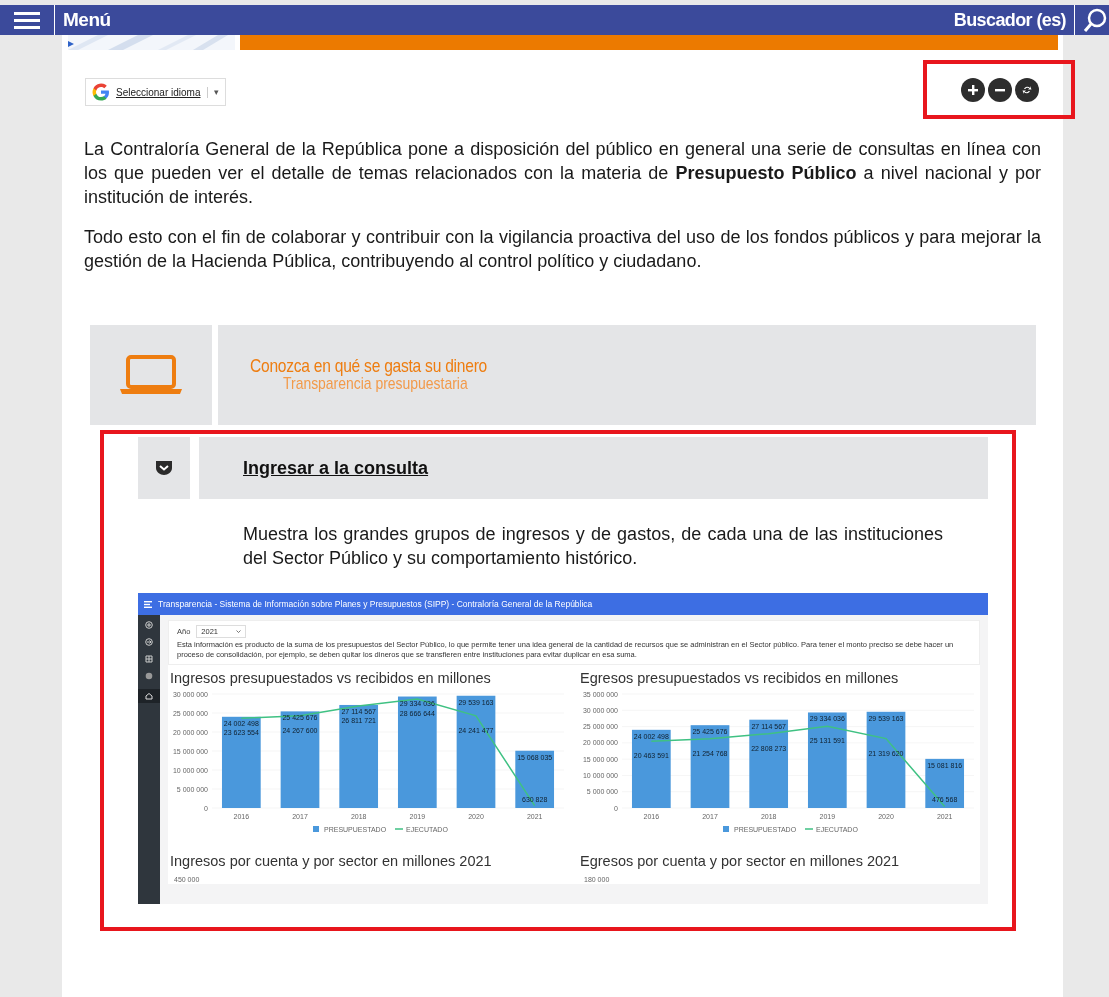 This screenshot has height=997, width=1109. I want to click on chevron-down-icon, so click(239, 631).